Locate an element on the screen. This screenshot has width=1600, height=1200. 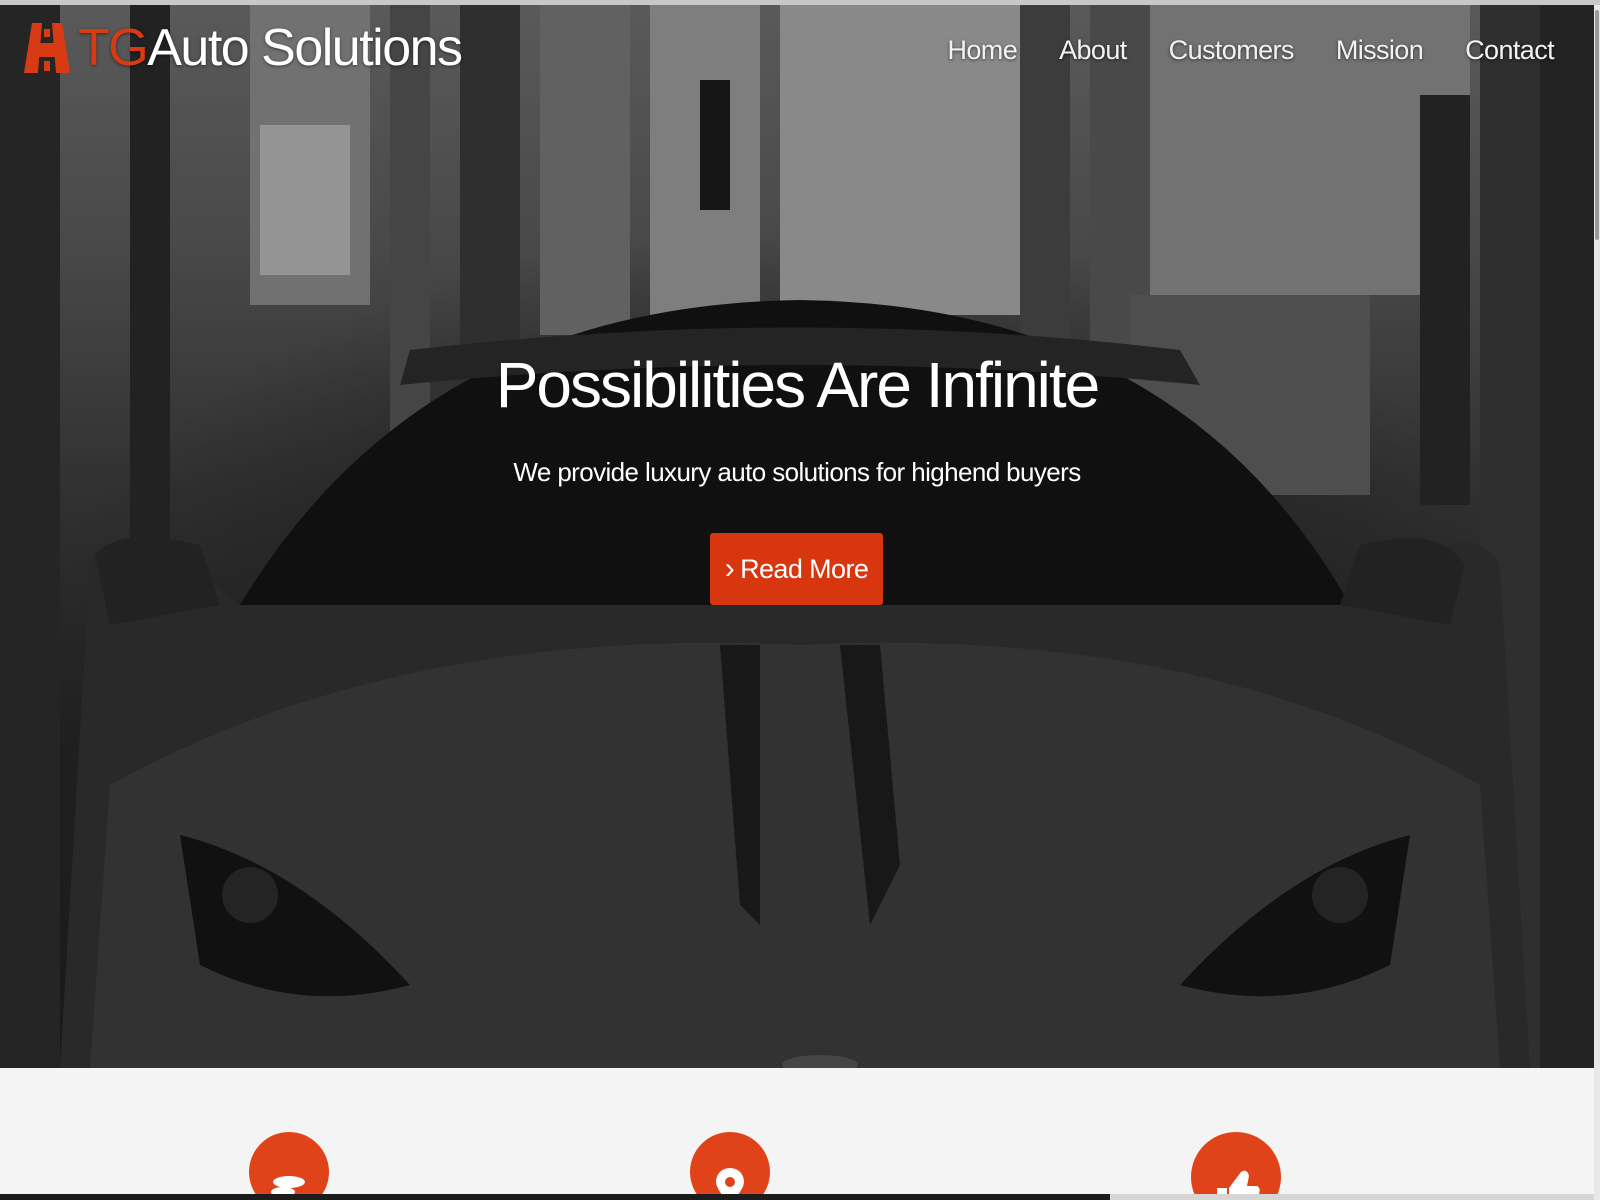
main-nav: Home About Customers Mission Contact is located at coordinates (1229, 50).